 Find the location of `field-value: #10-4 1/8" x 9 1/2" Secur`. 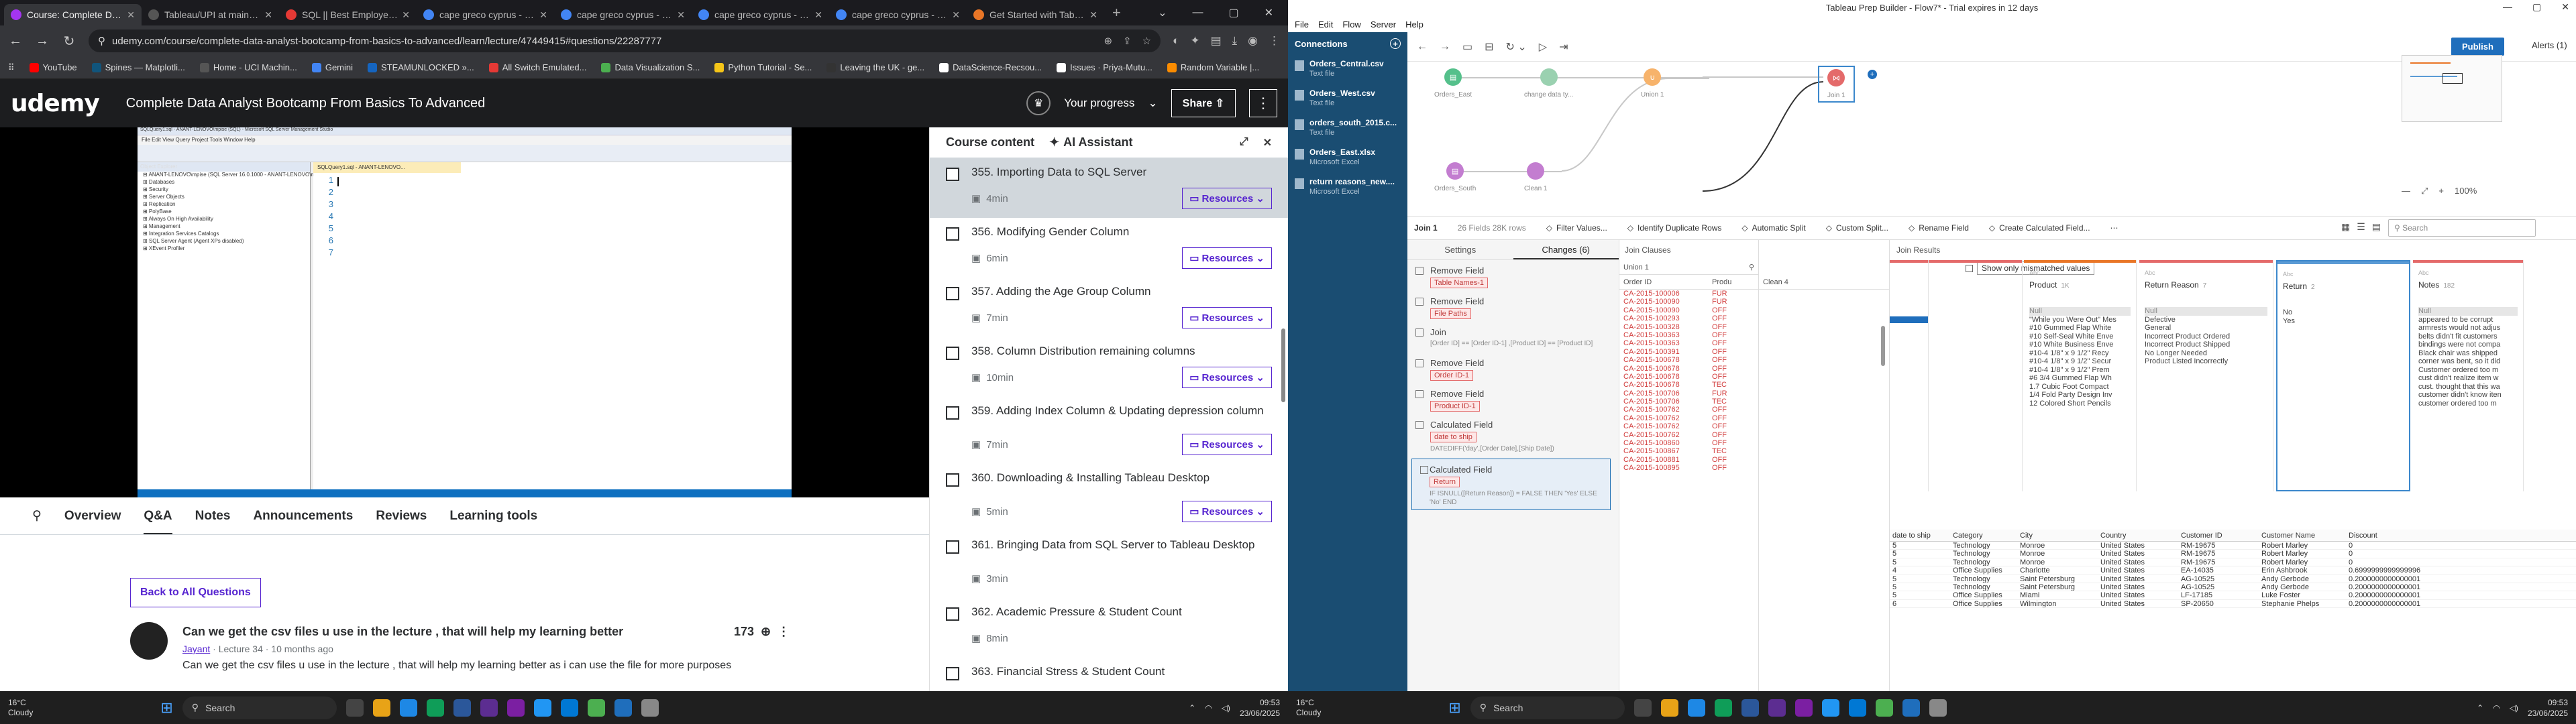

field-value: #10-4 1/8" x 9 1/2" Secur is located at coordinates (2080, 361).